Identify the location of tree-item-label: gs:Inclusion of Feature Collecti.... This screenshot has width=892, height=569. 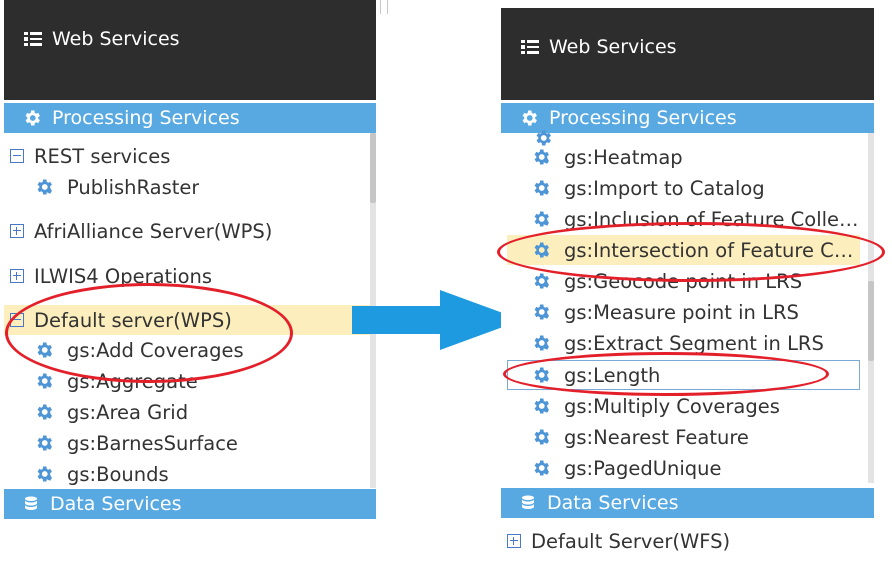
(712, 219).